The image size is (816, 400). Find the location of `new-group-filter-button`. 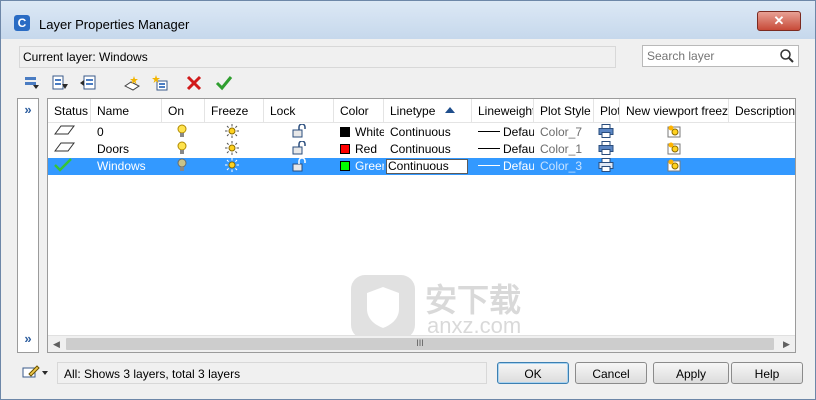

new-group-filter-button is located at coordinates (60, 83).